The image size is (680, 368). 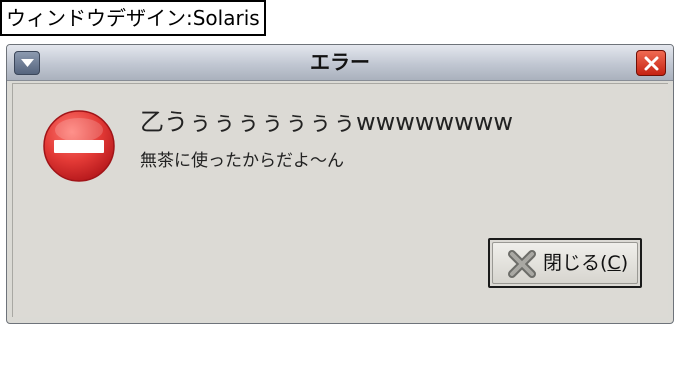 I want to click on close-dialog-button: 閉じる(C), so click(x=565, y=263).